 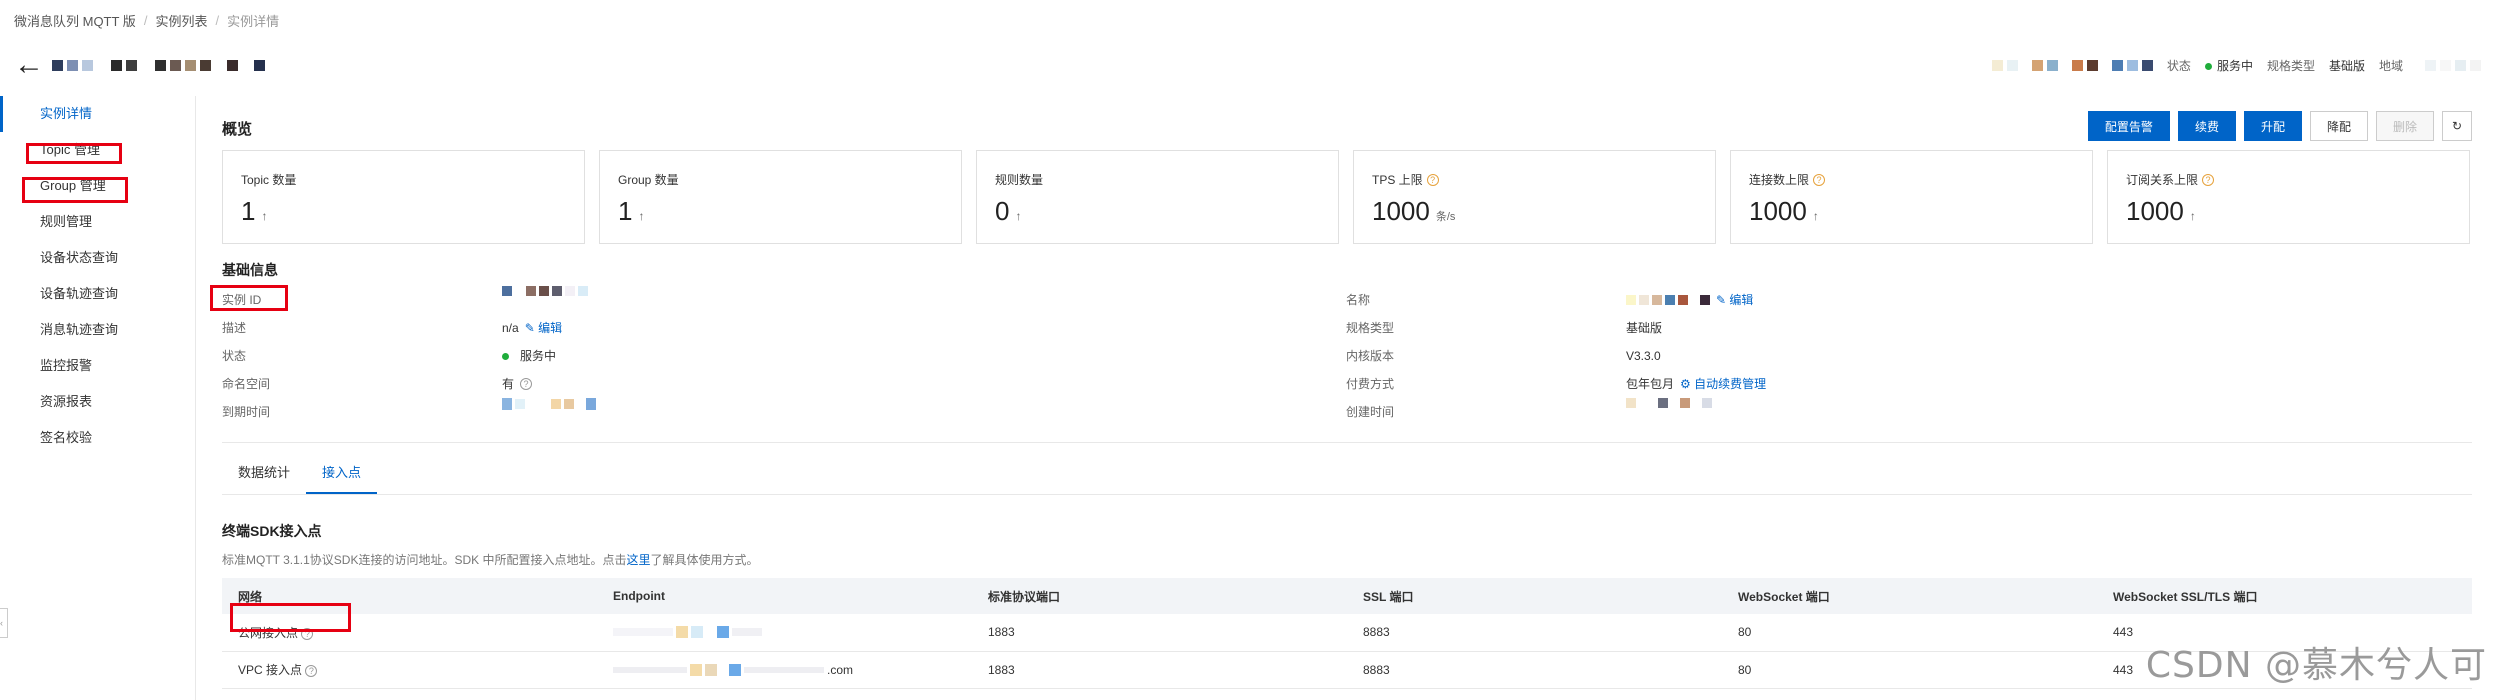 I want to click on sidebar-item-label: 消息轨迹查询, so click(x=79, y=329).